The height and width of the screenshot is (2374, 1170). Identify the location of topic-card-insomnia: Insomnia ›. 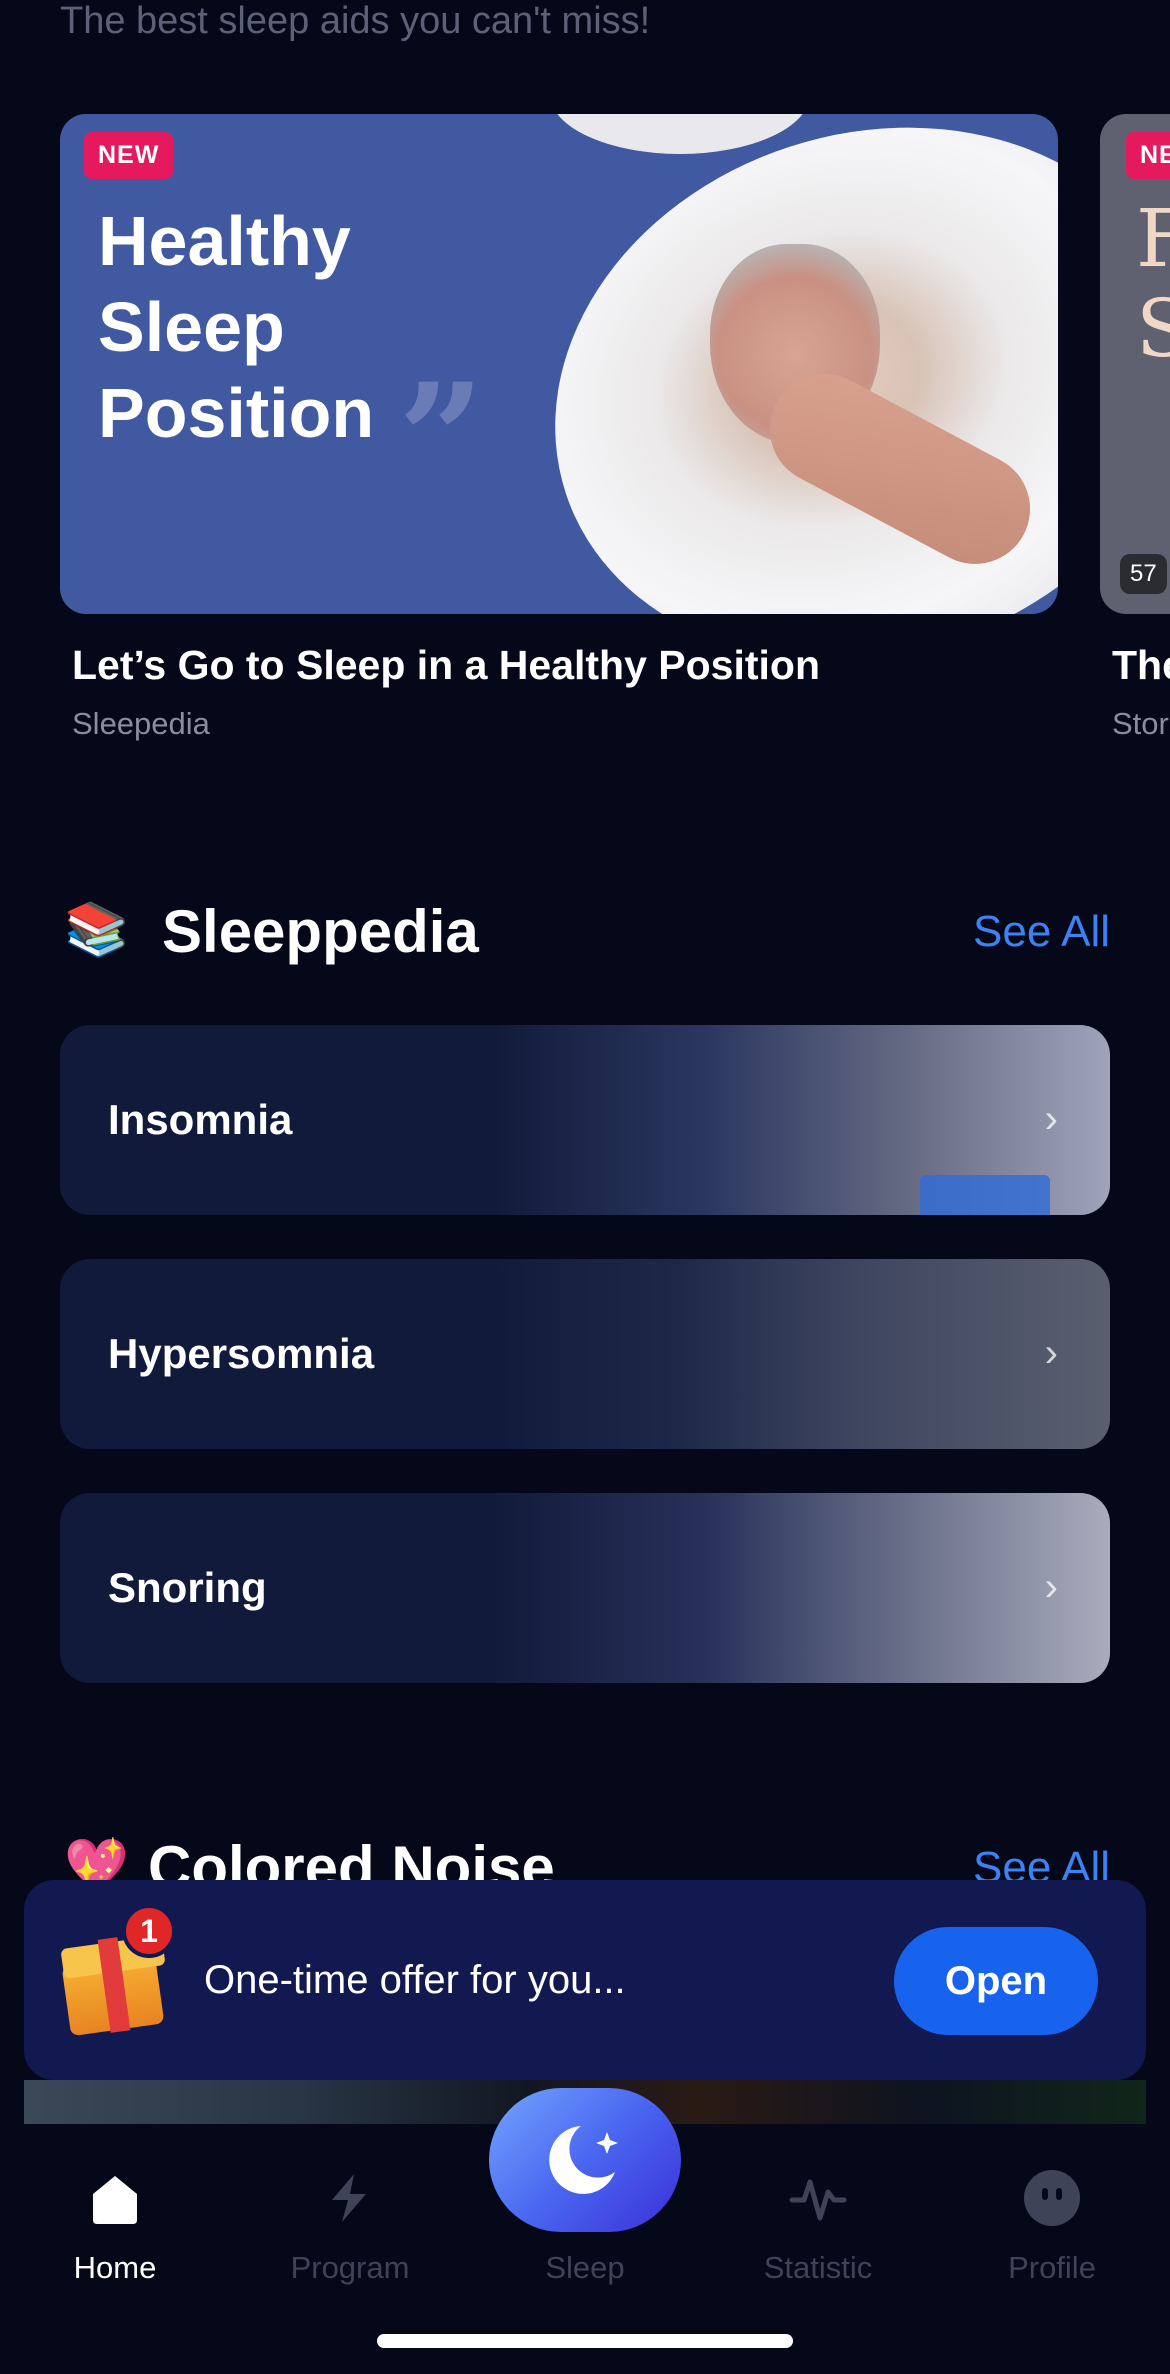
(585, 1120).